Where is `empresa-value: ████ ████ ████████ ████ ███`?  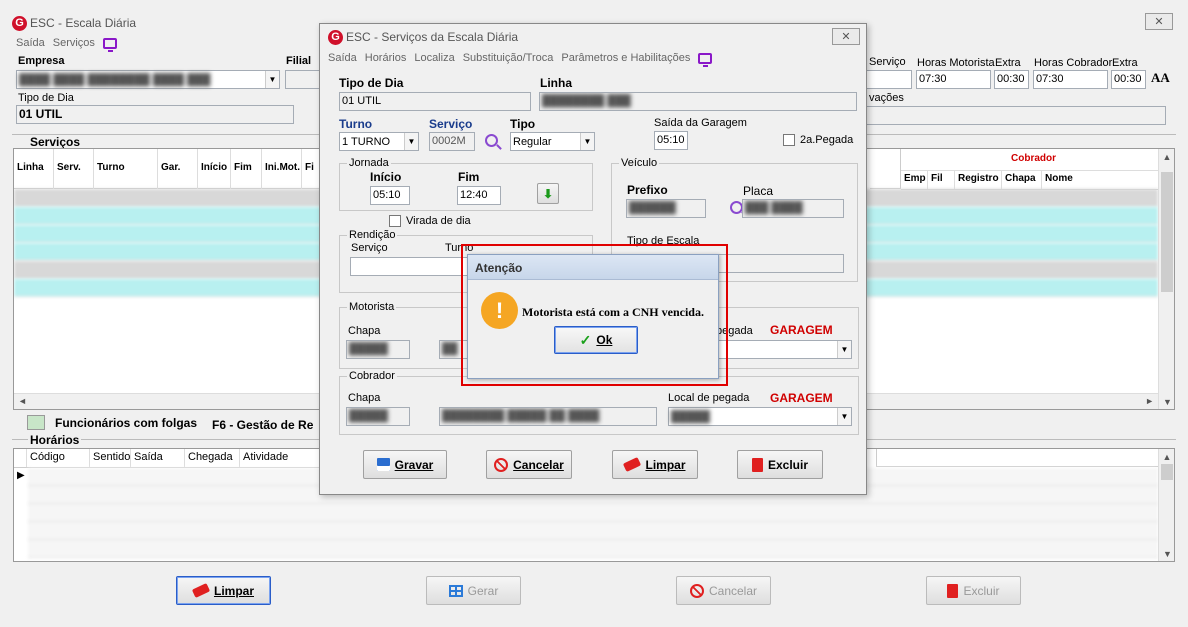
empresa-value: ████ ████ ████████ ████ ███ is located at coordinates (115, 79).